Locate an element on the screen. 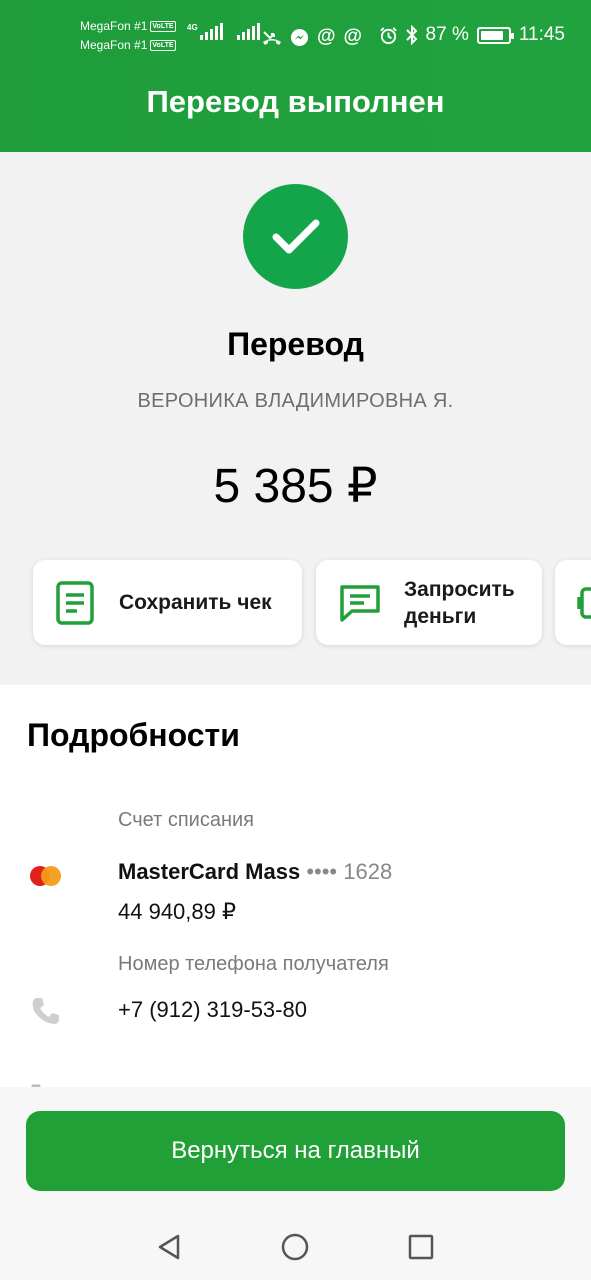 This screenshot has height=1280, width=591. home-icon is located at coordinates (295, 1247).